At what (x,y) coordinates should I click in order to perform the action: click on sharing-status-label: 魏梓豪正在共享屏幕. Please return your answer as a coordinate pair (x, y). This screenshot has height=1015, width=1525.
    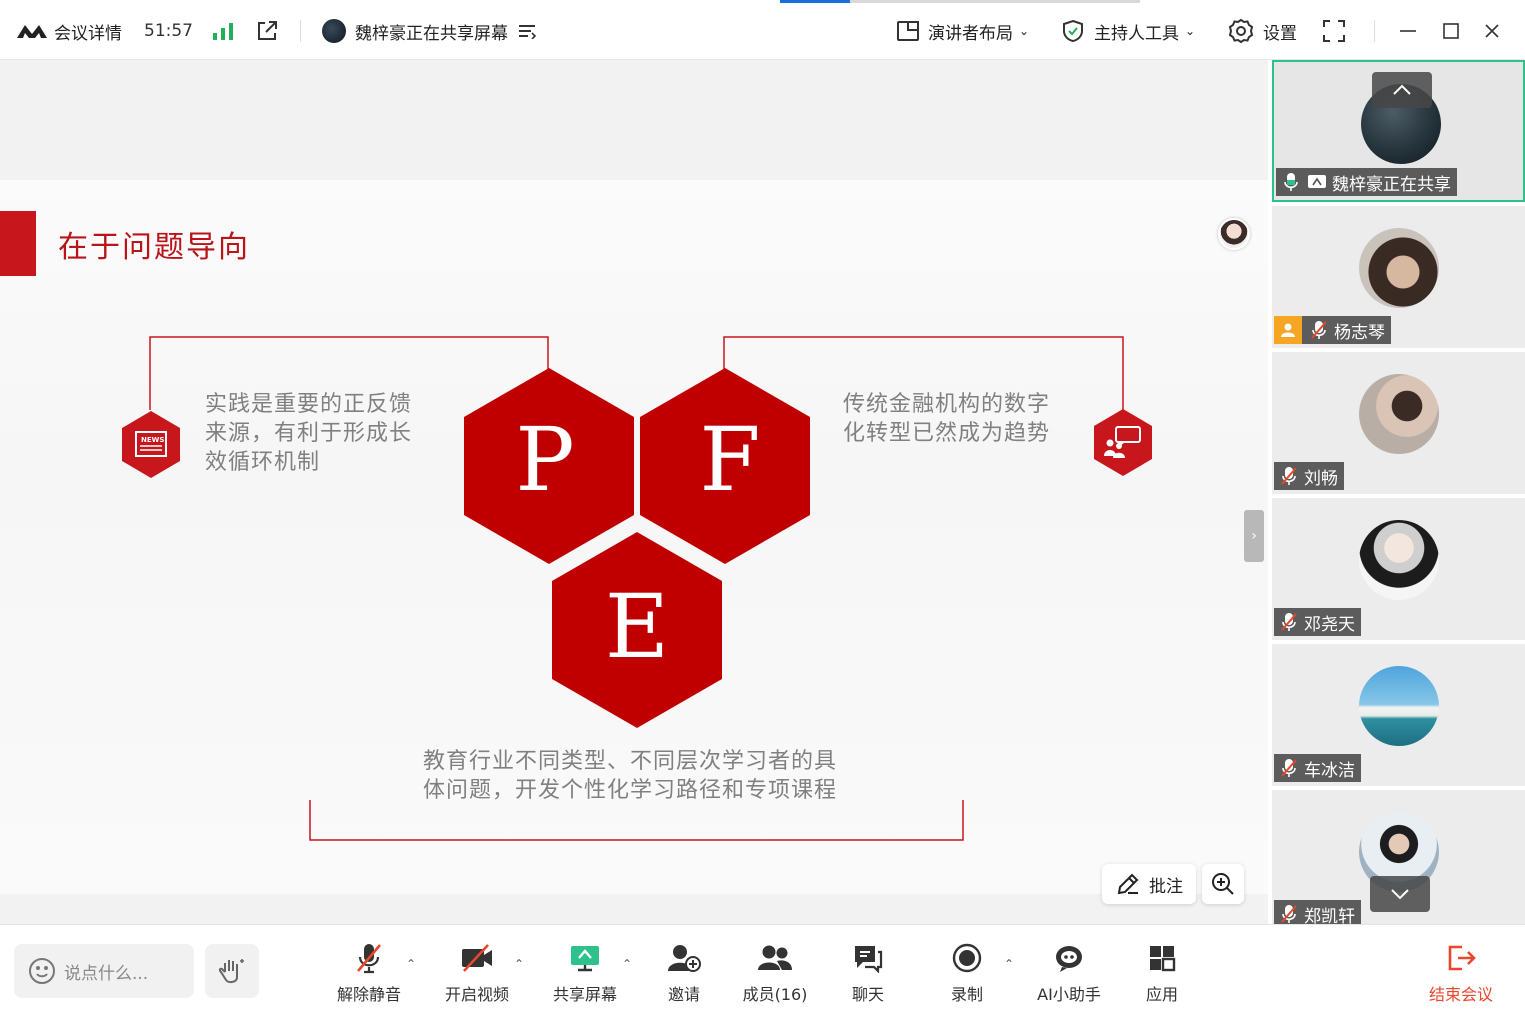
    Looking at the image, I should click on (431, 33).